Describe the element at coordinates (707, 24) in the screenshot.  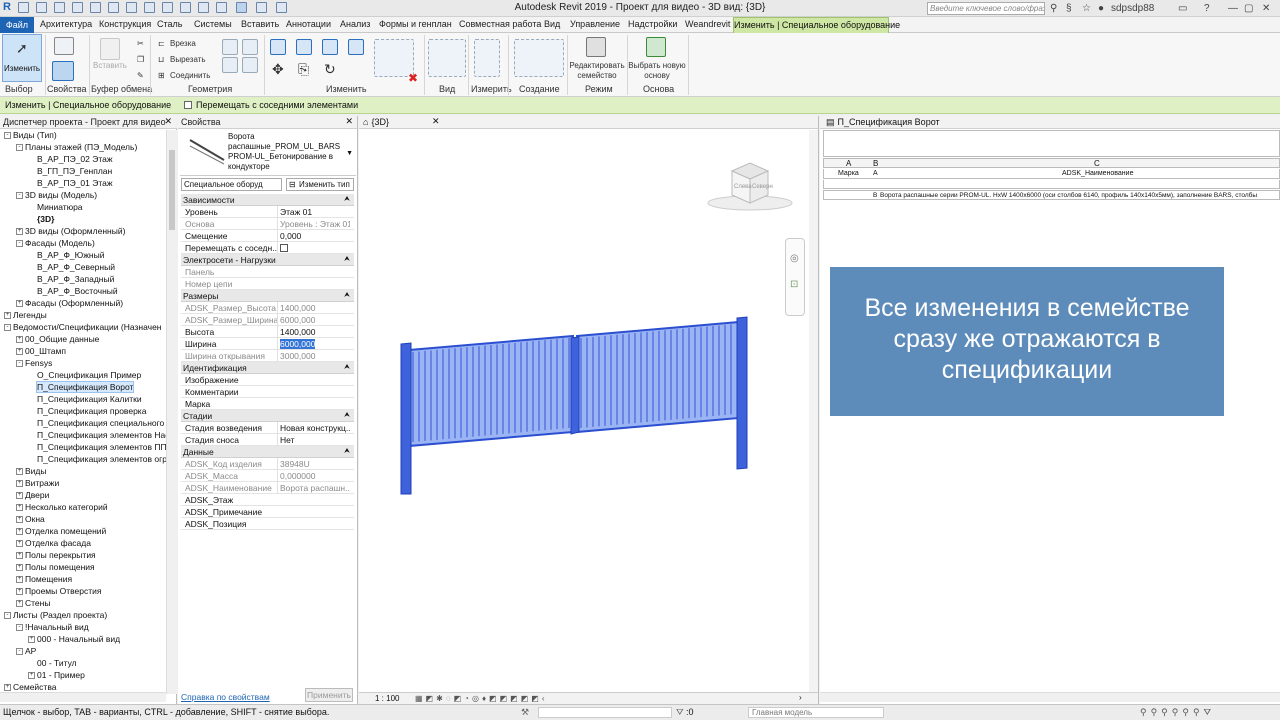
I see `tab-weandrevit: Weandrevit` at that location.